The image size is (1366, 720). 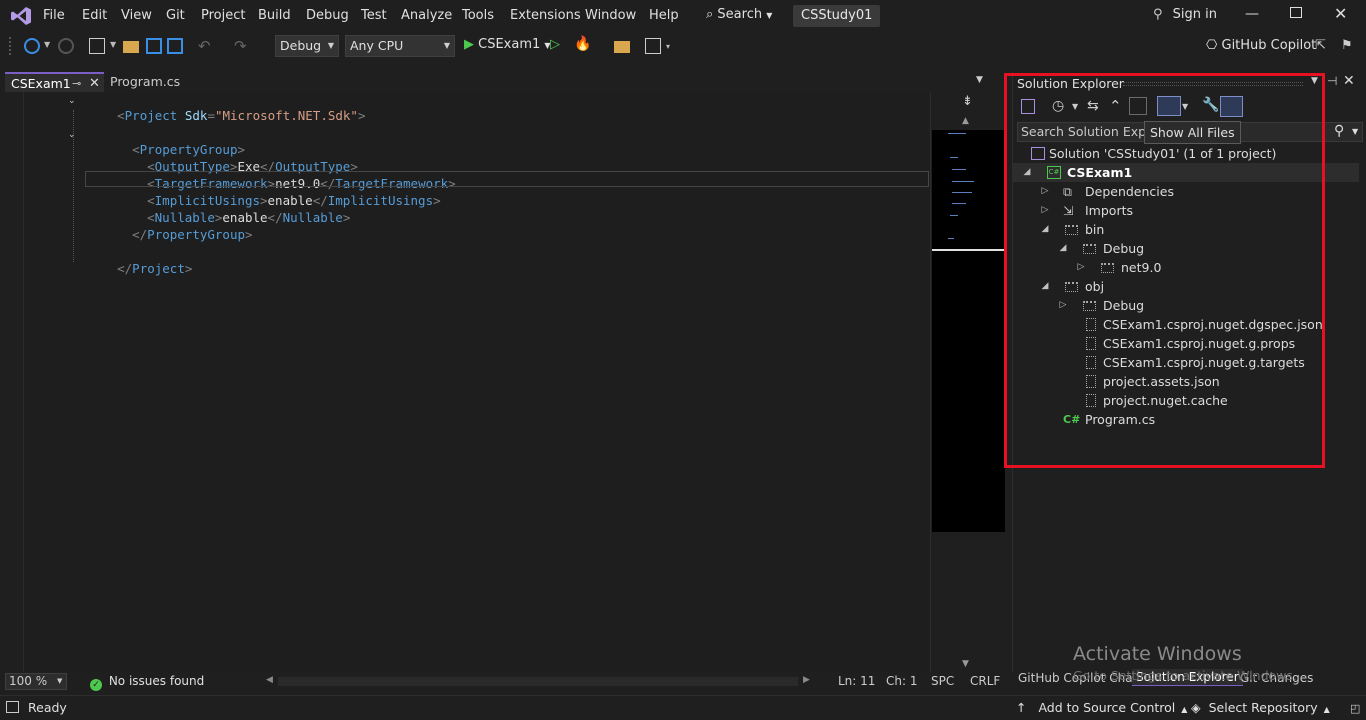 What do you see at coordinates (41, 83) in the screenshot?
I see `tab-label: CSExam1` at bounding box center [41, 83].